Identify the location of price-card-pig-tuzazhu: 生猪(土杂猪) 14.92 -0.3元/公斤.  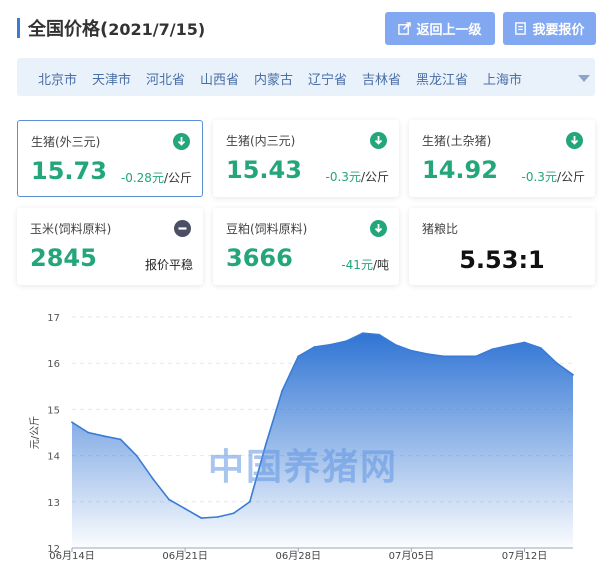
(502, 158).